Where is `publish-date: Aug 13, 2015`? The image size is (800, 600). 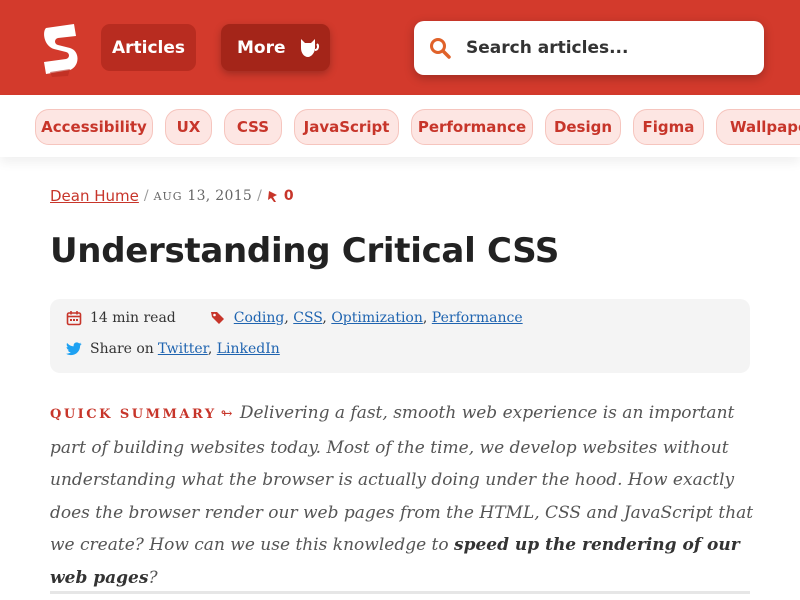 publish-date: Aug 13, 2015 is located at coordinates (203, 196).